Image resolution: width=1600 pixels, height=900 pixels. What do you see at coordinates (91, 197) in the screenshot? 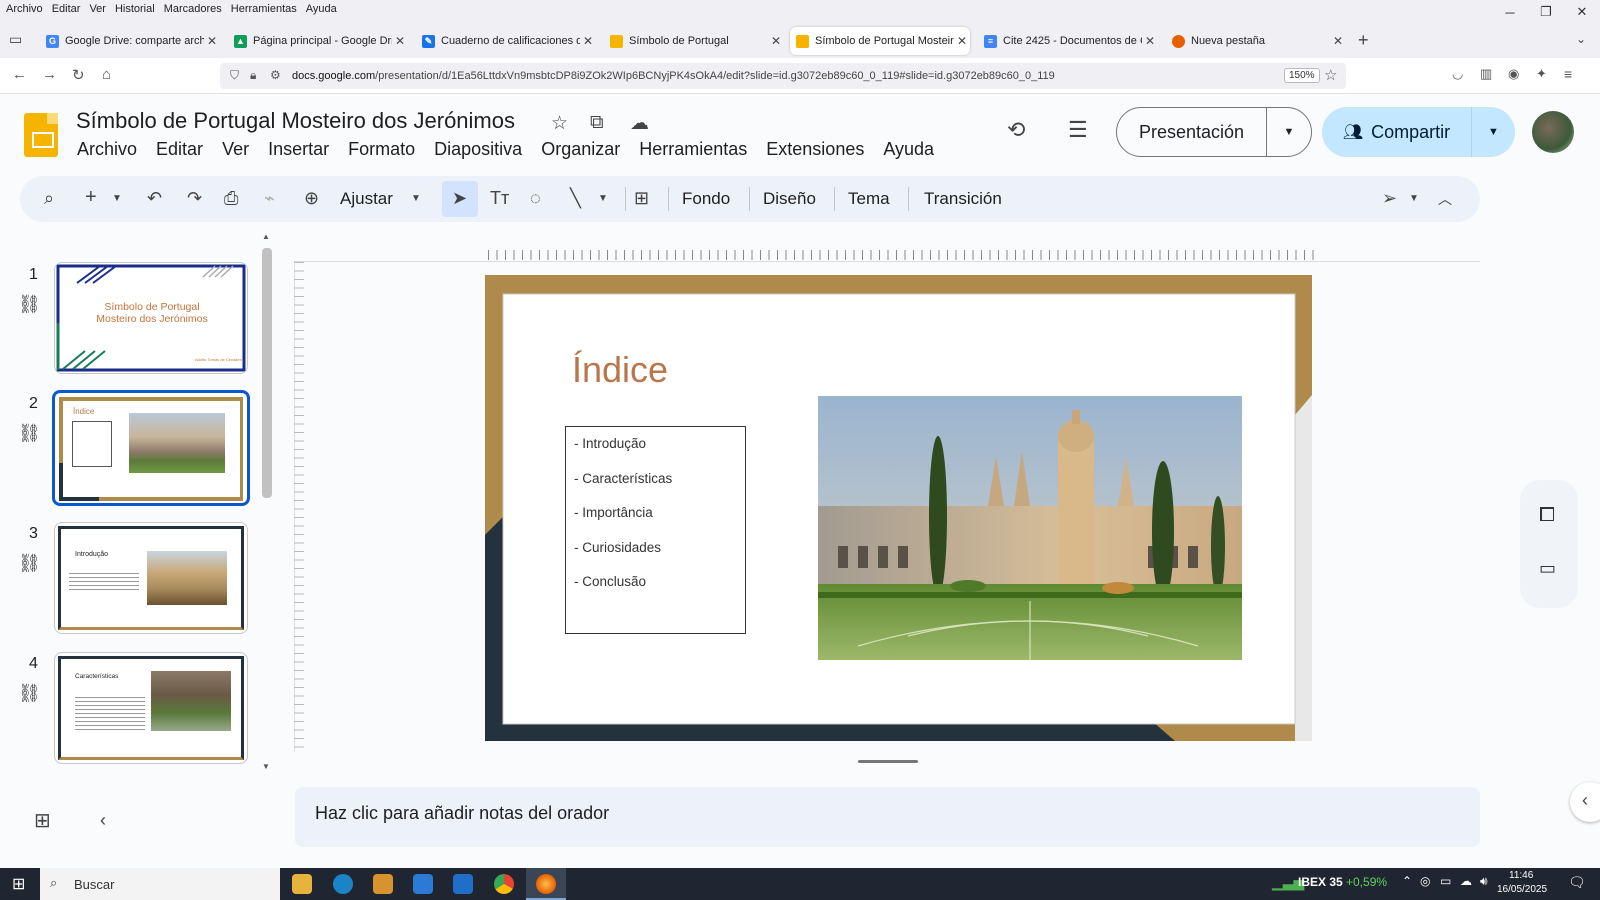
I see `new-slide-icon: +` at bounding box center [91, 197].